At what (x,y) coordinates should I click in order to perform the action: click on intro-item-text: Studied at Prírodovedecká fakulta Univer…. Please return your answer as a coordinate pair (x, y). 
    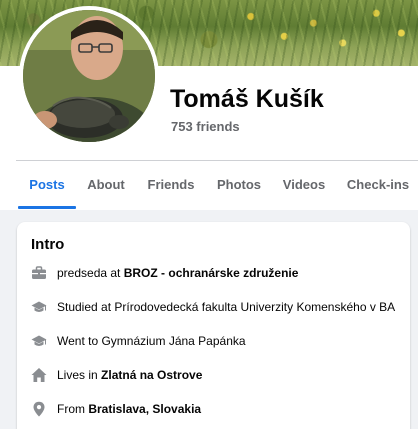
    Looking at the image, I should click on (226, 307).